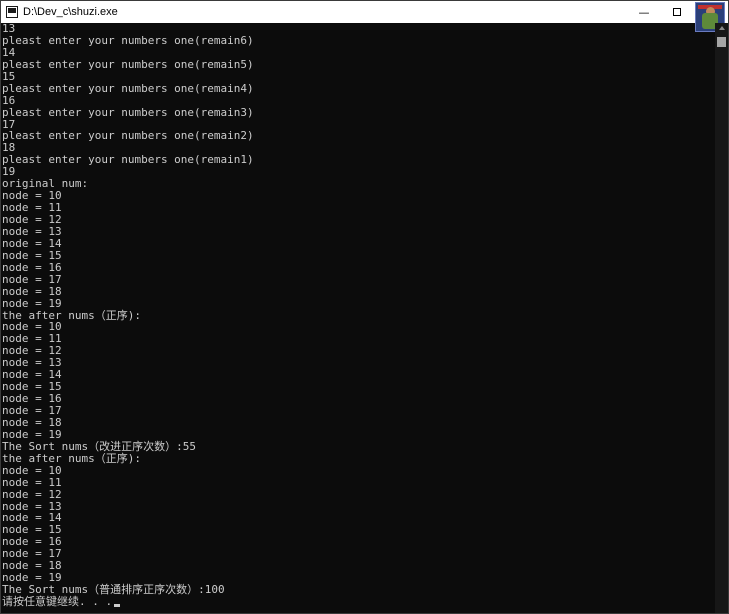  I want to click on console-line: pleast enter your numbers one(remain1), so click(128, 160).